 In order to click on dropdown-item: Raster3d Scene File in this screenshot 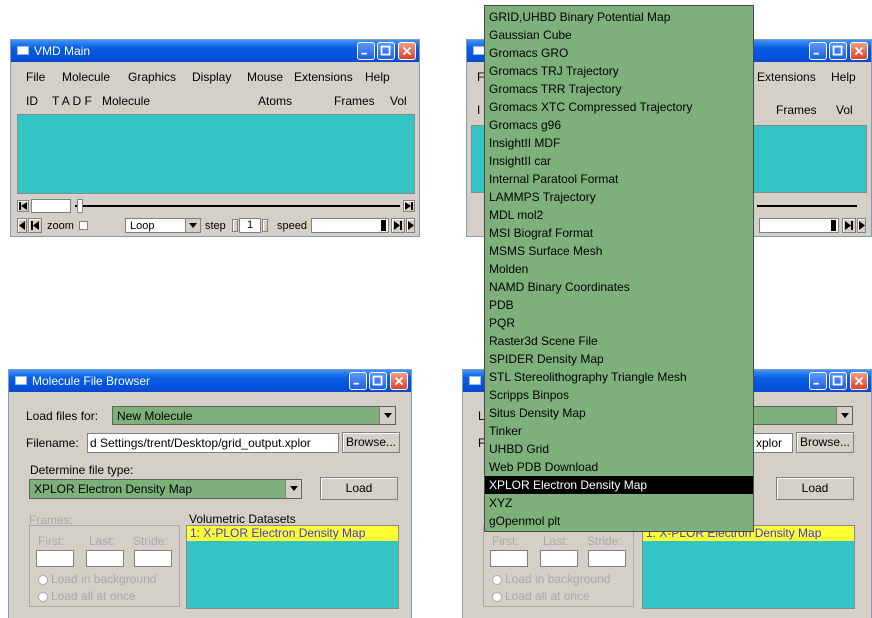, I will do `click(619, 341)`.